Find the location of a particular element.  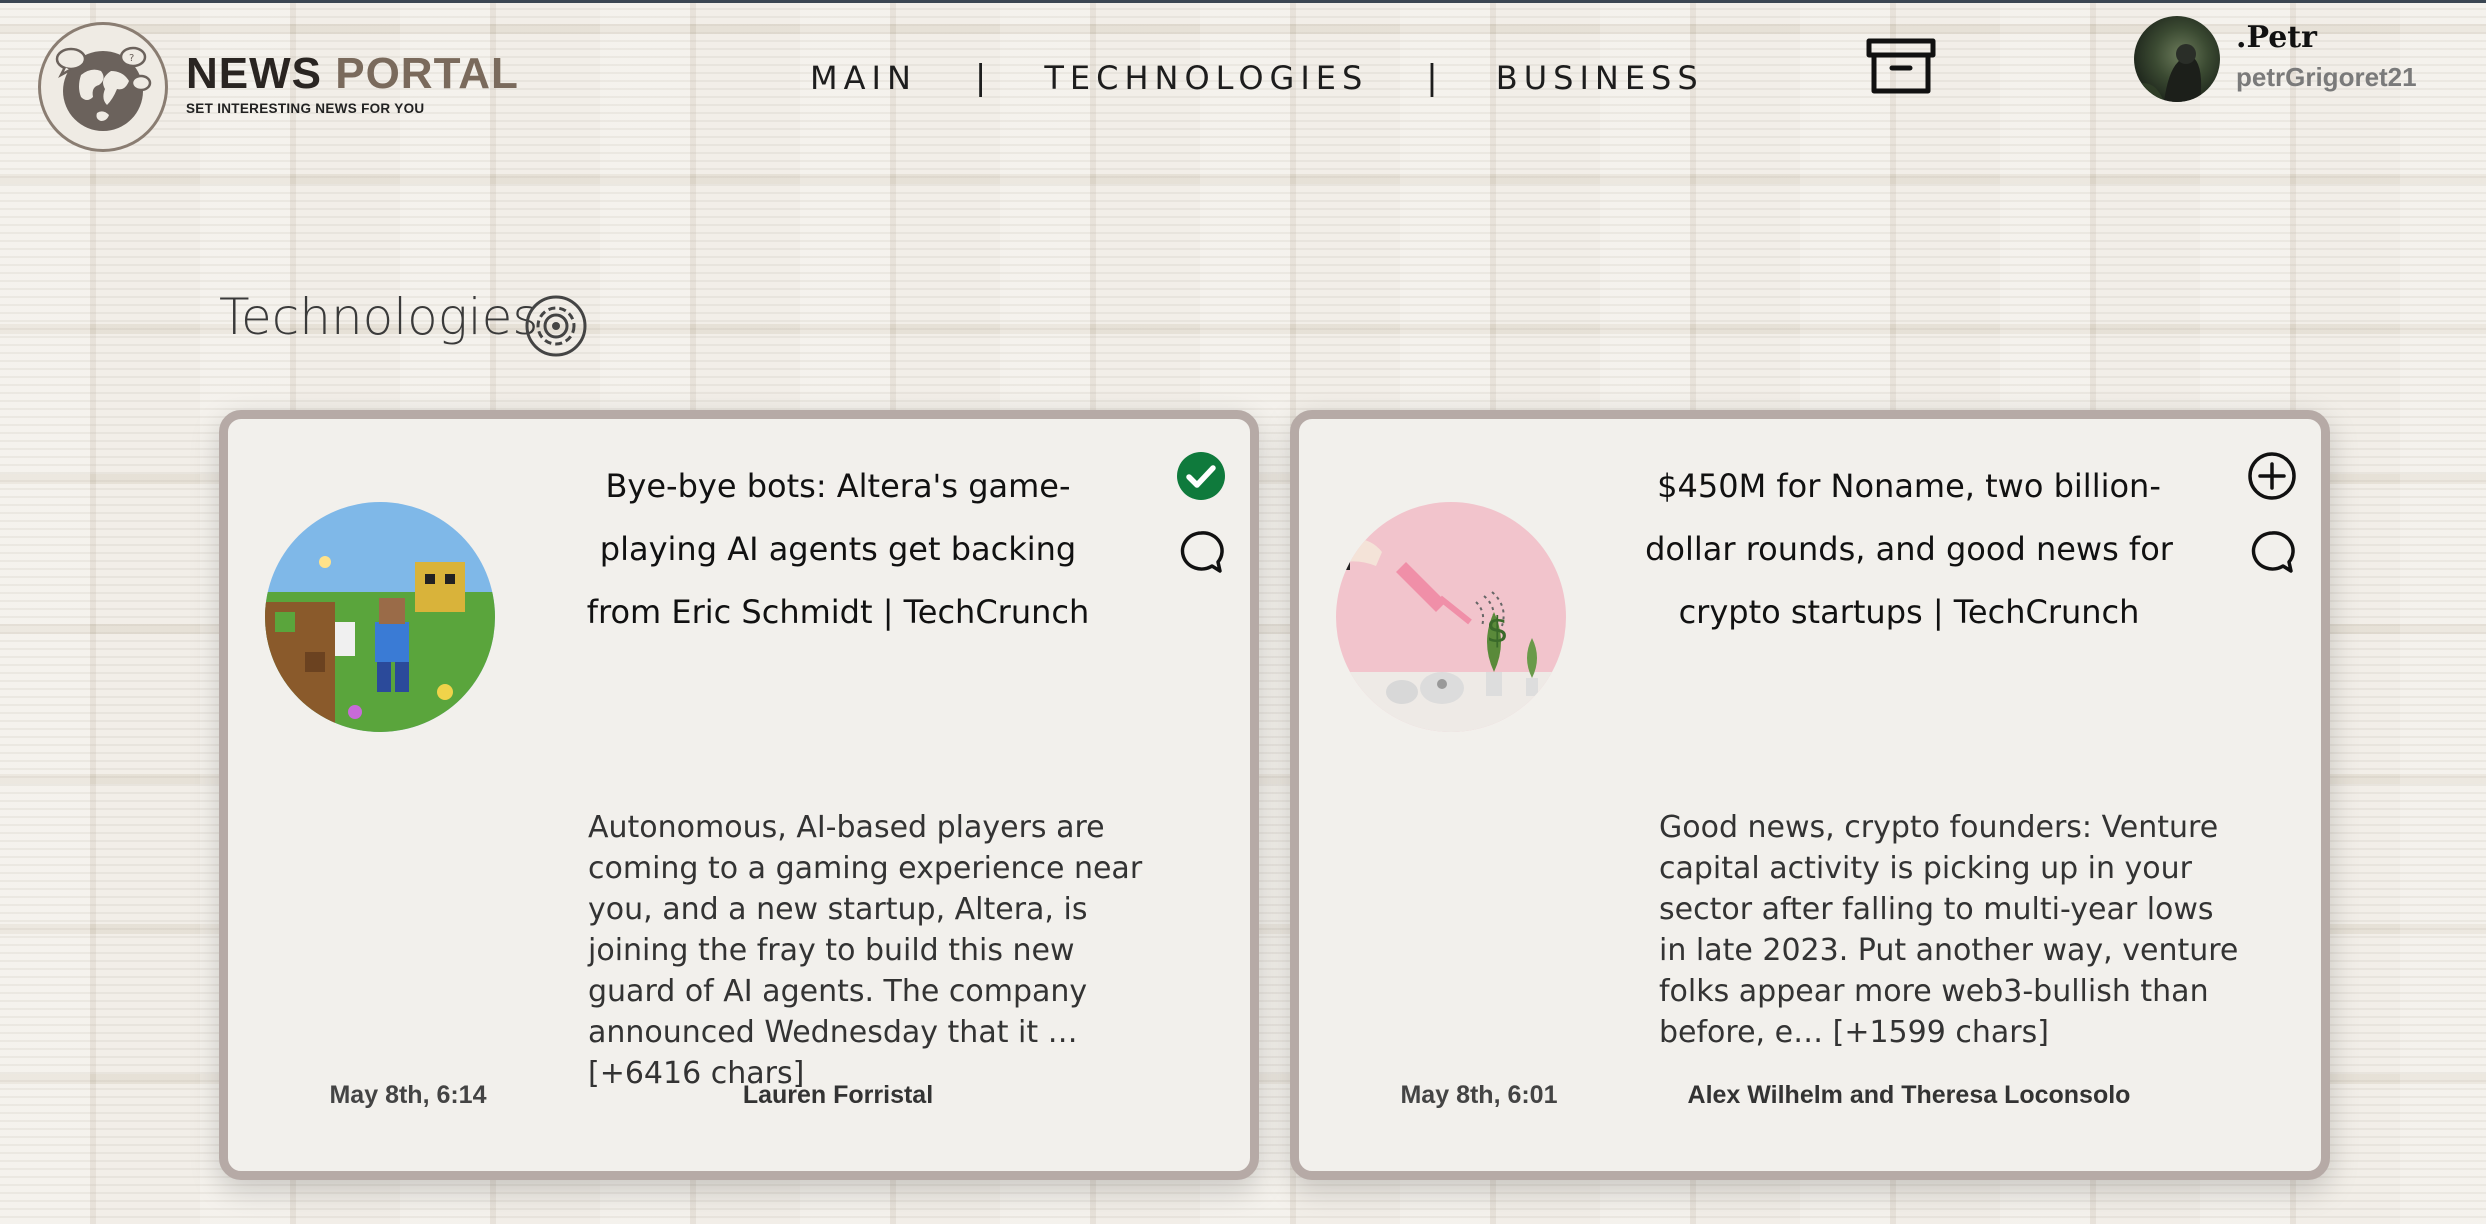

brand: NEWS PORTAL SET INTERESTING NEWS FOR YOU is located at coordinates (352, 84).